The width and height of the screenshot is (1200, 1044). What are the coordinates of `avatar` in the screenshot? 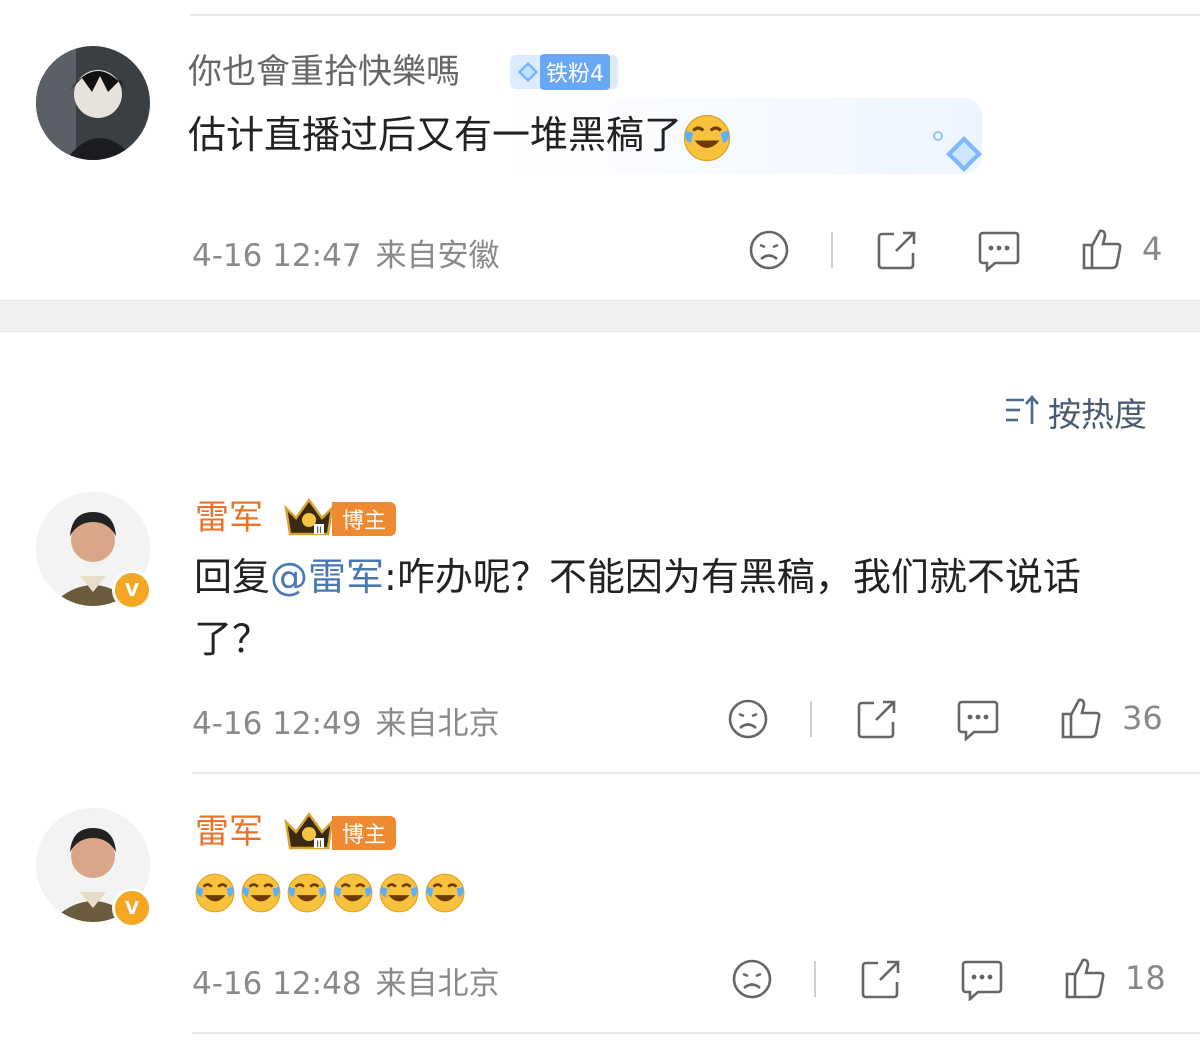 It's located at (93, 103).